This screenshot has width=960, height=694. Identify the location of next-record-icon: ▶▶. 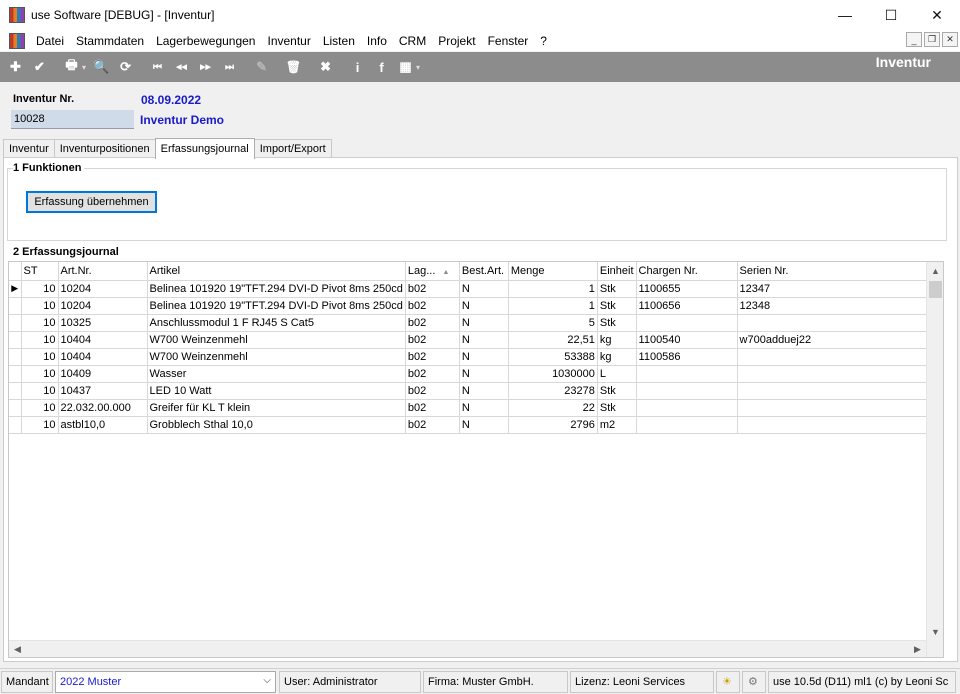
(205, 67).